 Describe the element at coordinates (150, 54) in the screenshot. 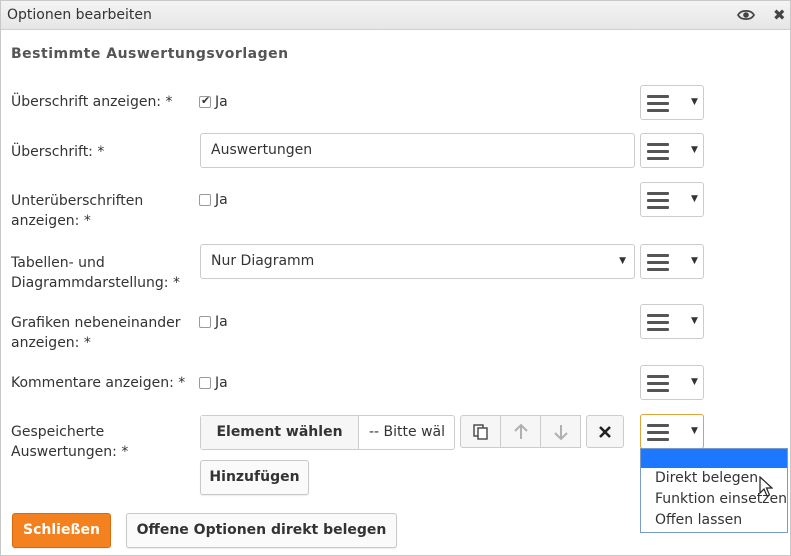

I see `section-title: Bestimmte Auswertungsvorlagen` at that location.